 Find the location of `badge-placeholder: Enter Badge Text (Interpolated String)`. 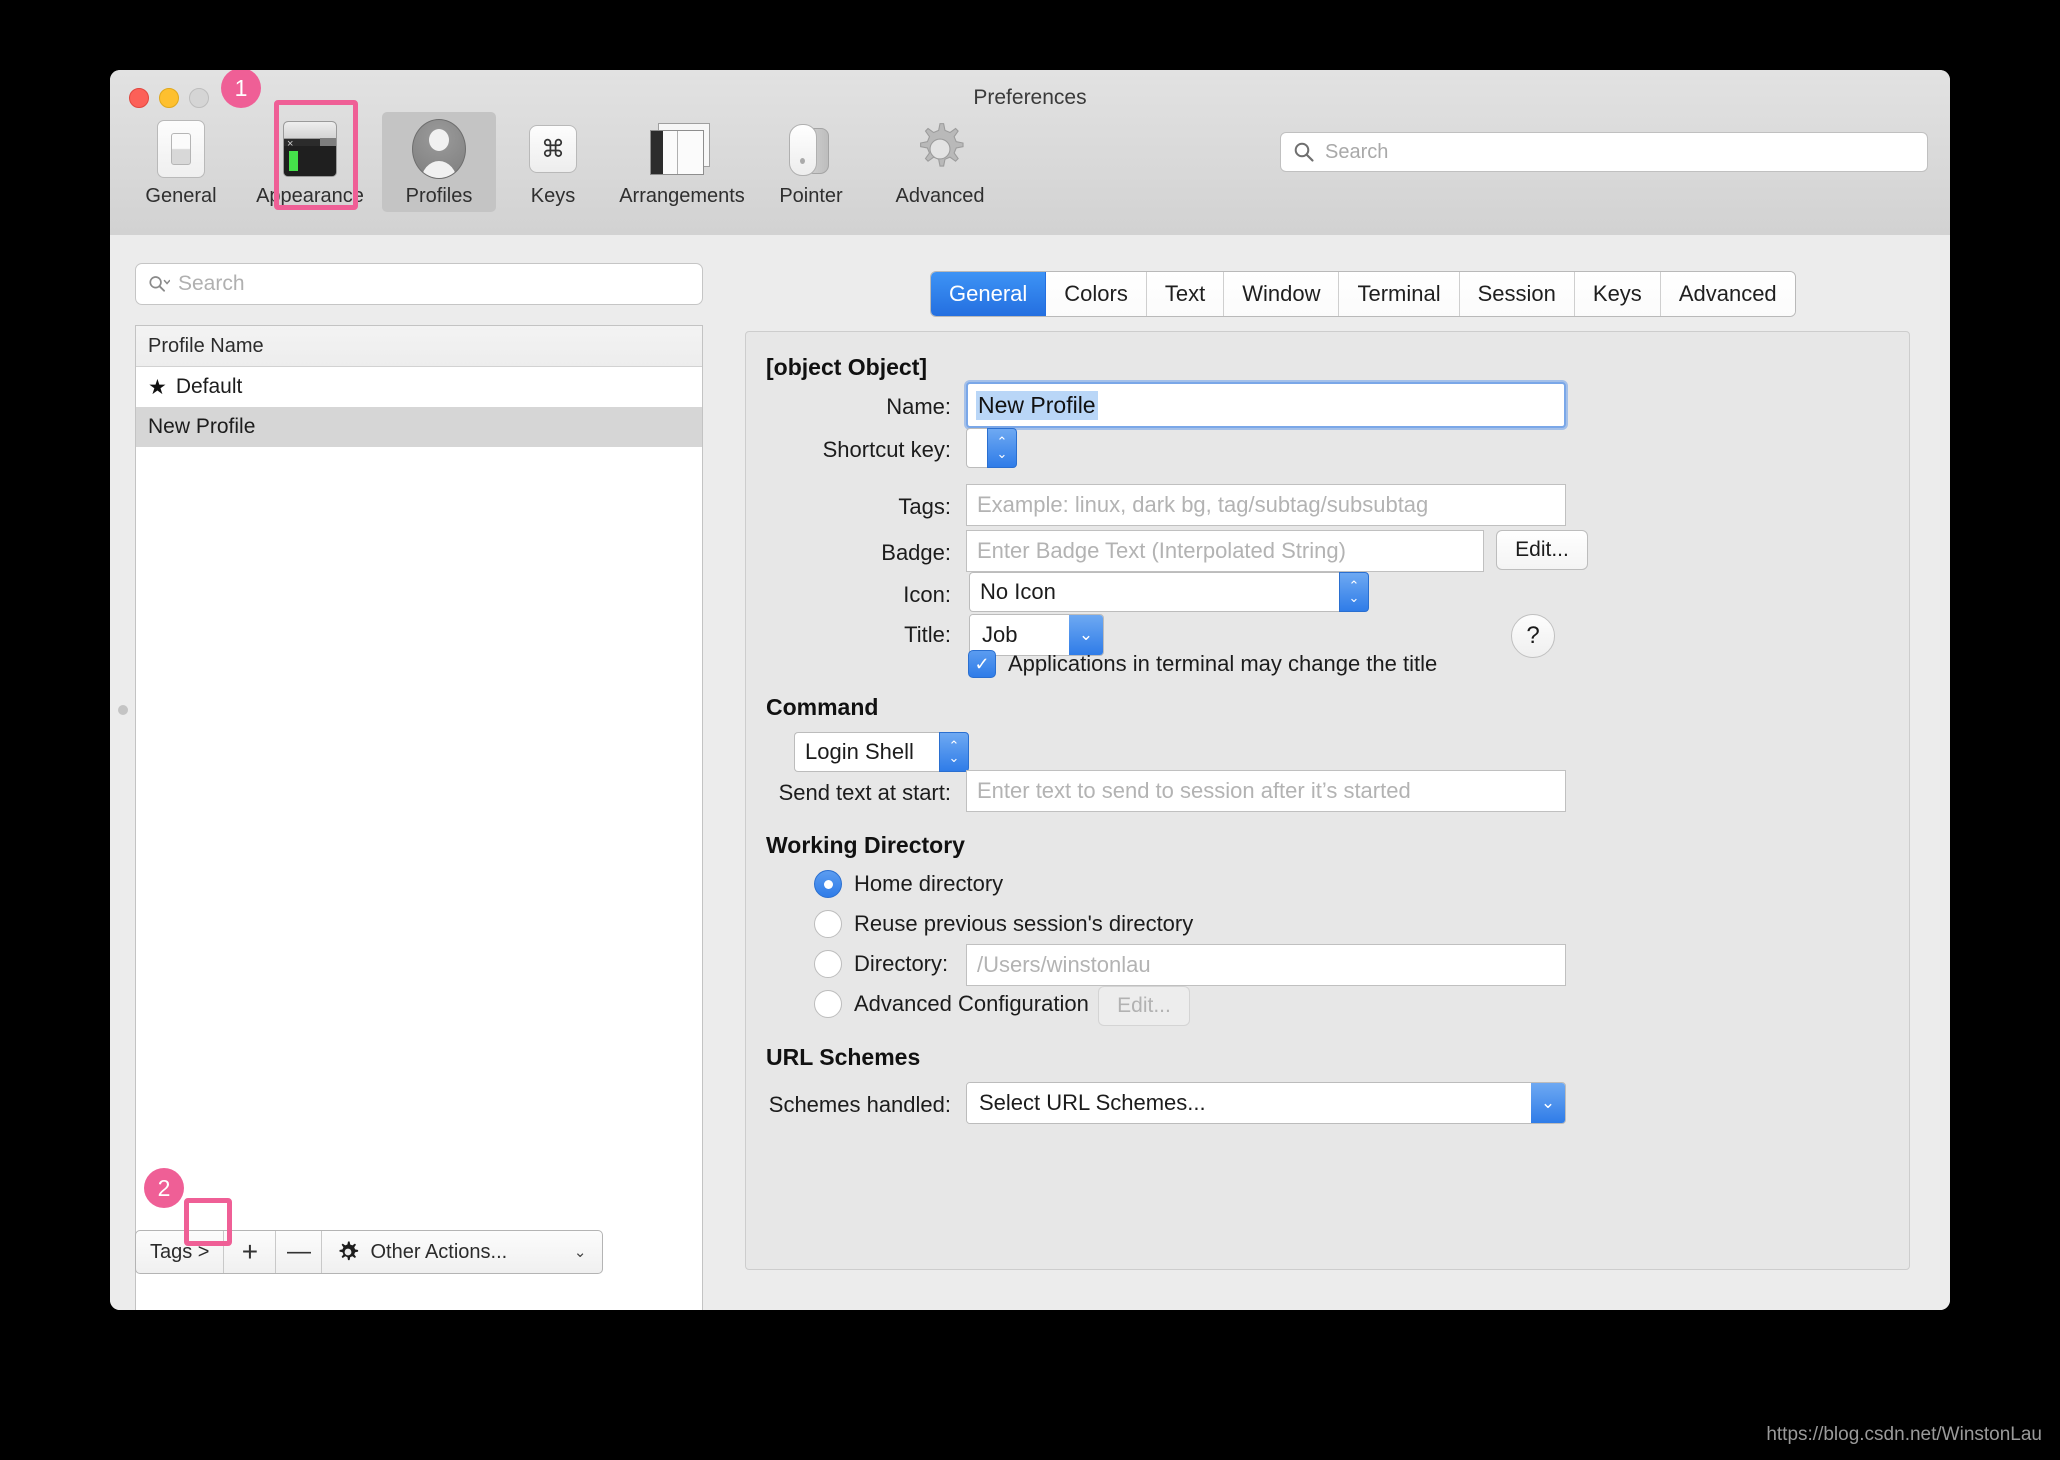

badge-placeholder: Enter Badge Text (Interpolated String) is located at coordinates (1161, 550).